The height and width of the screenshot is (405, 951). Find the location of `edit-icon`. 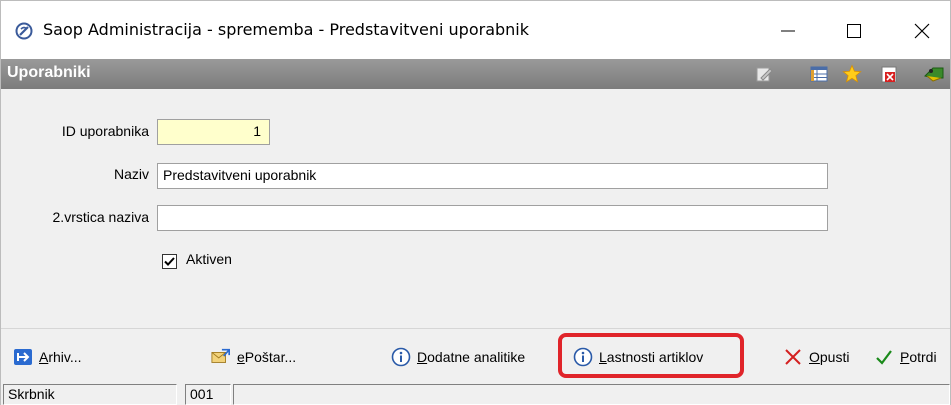

edit-icon is located at coordinates (764, 74).